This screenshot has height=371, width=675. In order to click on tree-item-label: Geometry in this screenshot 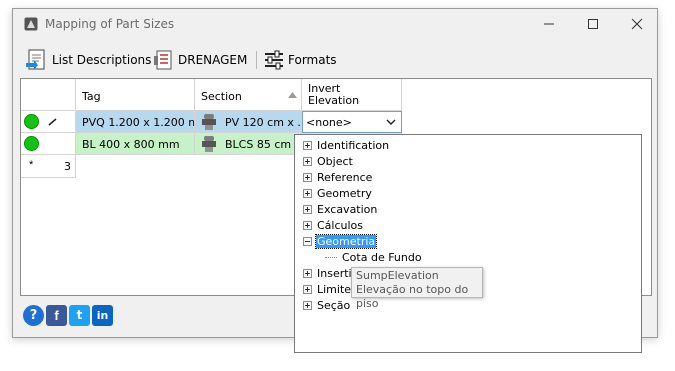, I will do `click(344, 193)`.